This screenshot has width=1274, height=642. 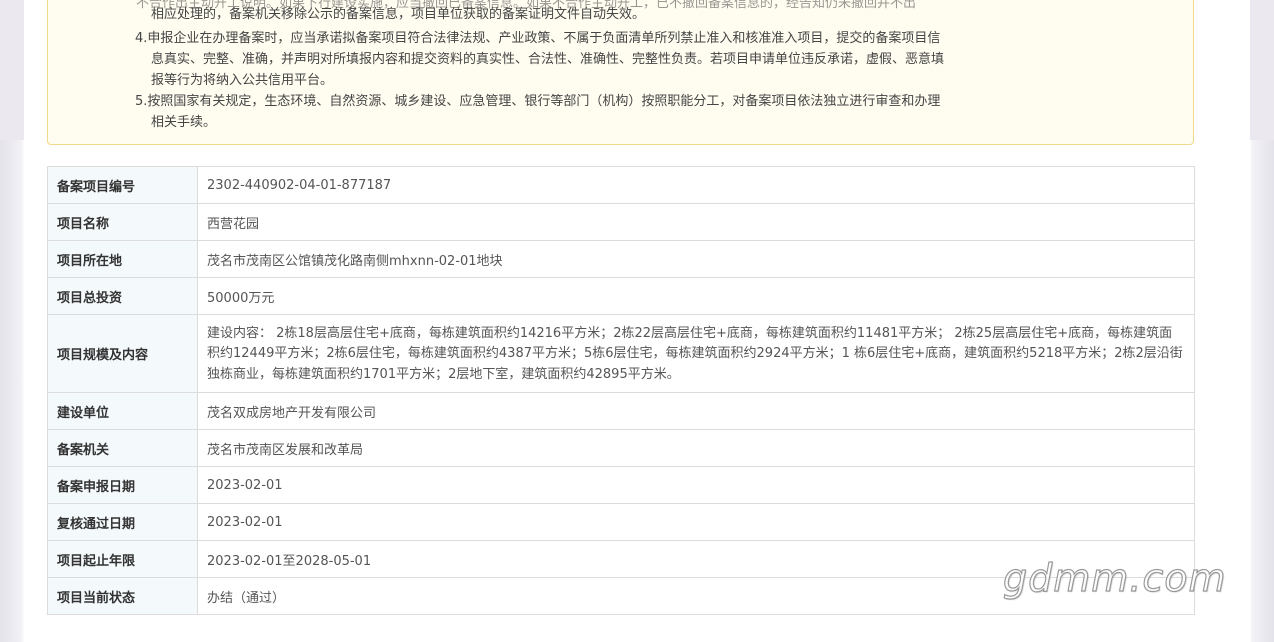 I want to click on right-background-strip, so click(x=1262, y=70).